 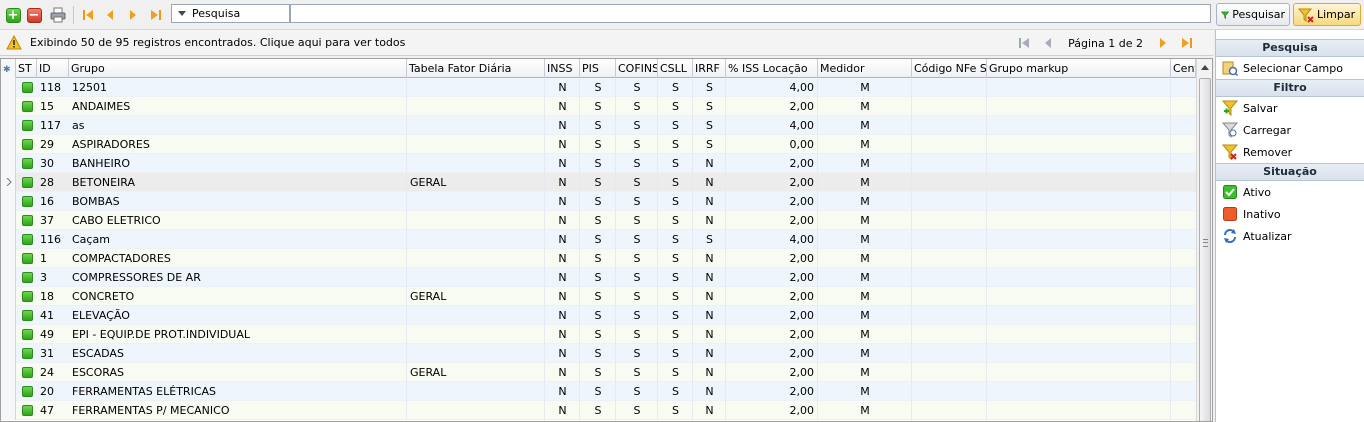 What do you see at coordinates (47, 220) in the screenshot?
I see `cell-id: 37` at bounding box center [47, 220].